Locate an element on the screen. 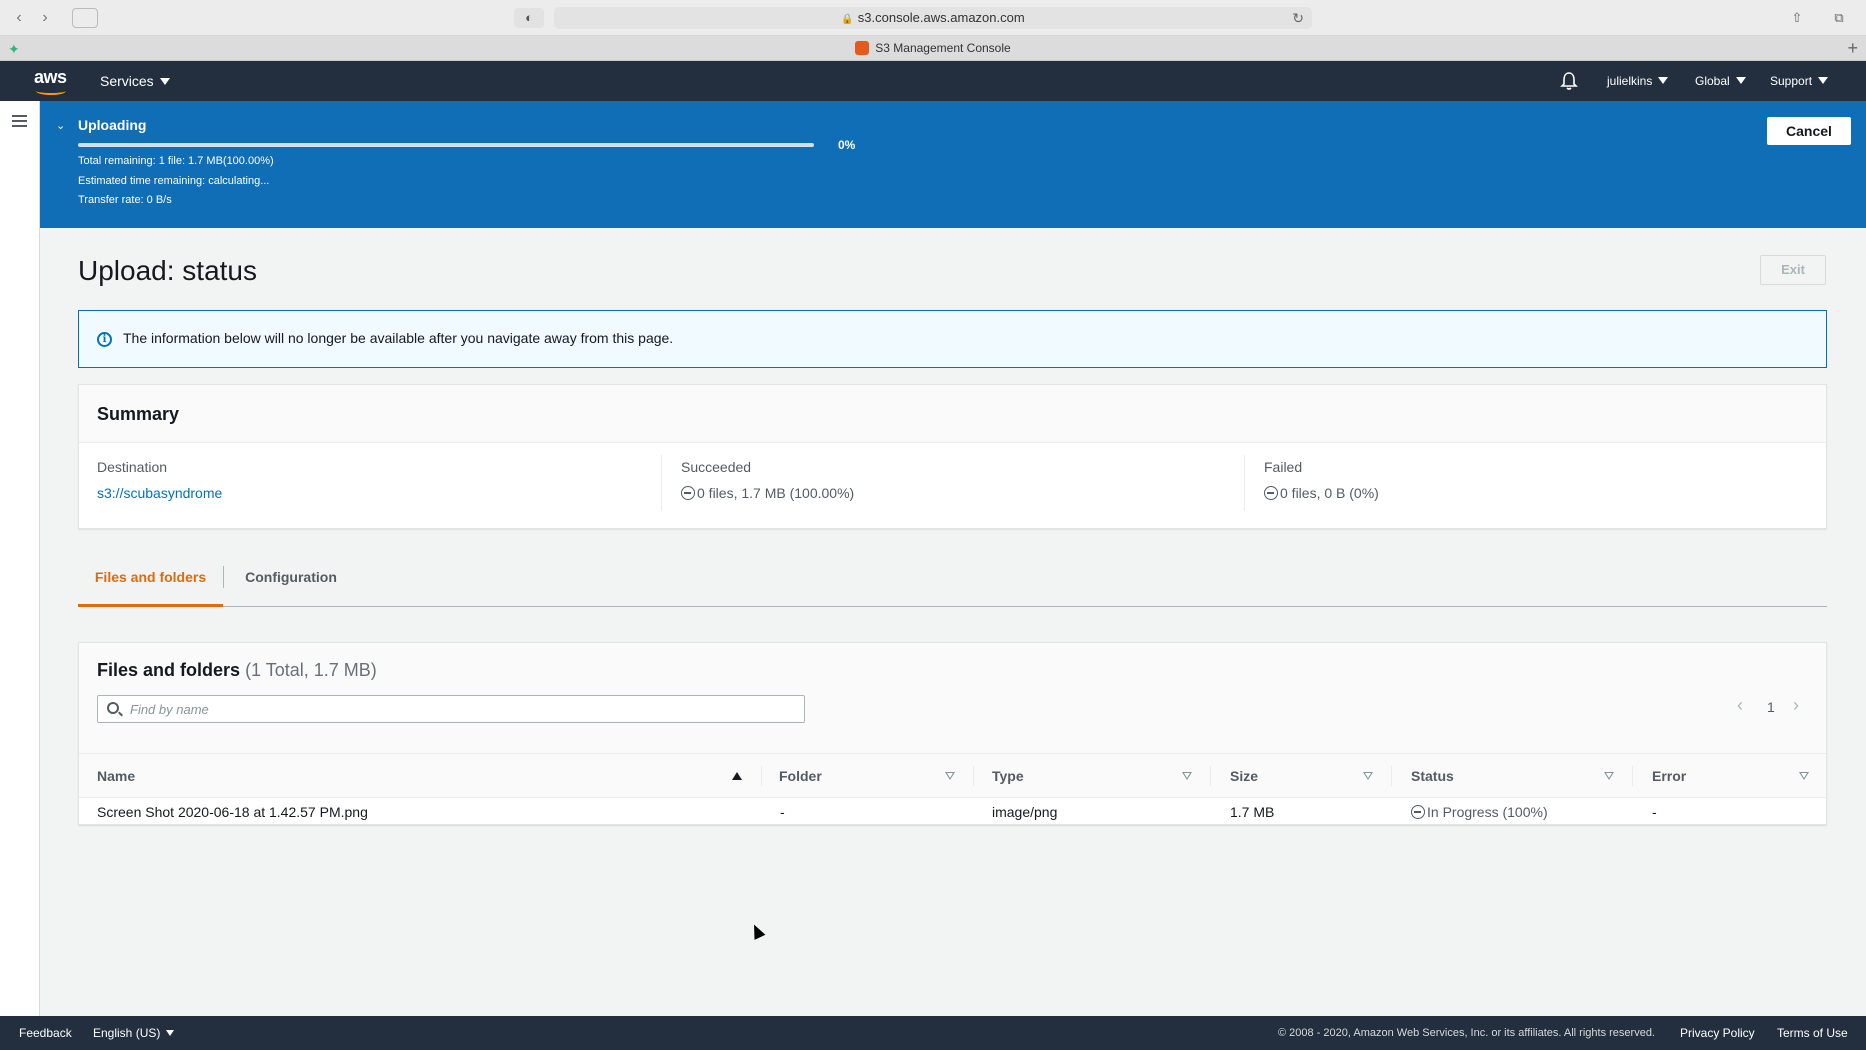  failed-value: 0 files, 0 B (0%) is located at coordinates (1329, 493).